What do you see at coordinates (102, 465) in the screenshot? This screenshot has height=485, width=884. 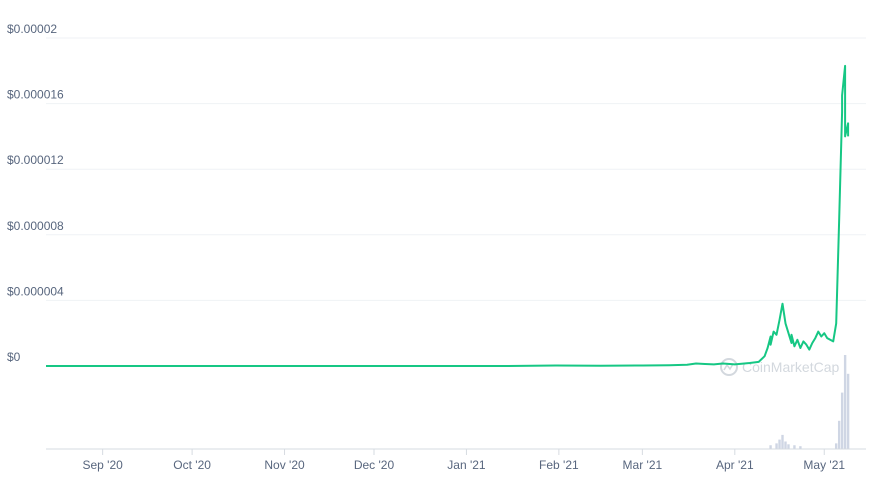 I see `x-tick-label: Sep '20` at bounding box center [102, 465].